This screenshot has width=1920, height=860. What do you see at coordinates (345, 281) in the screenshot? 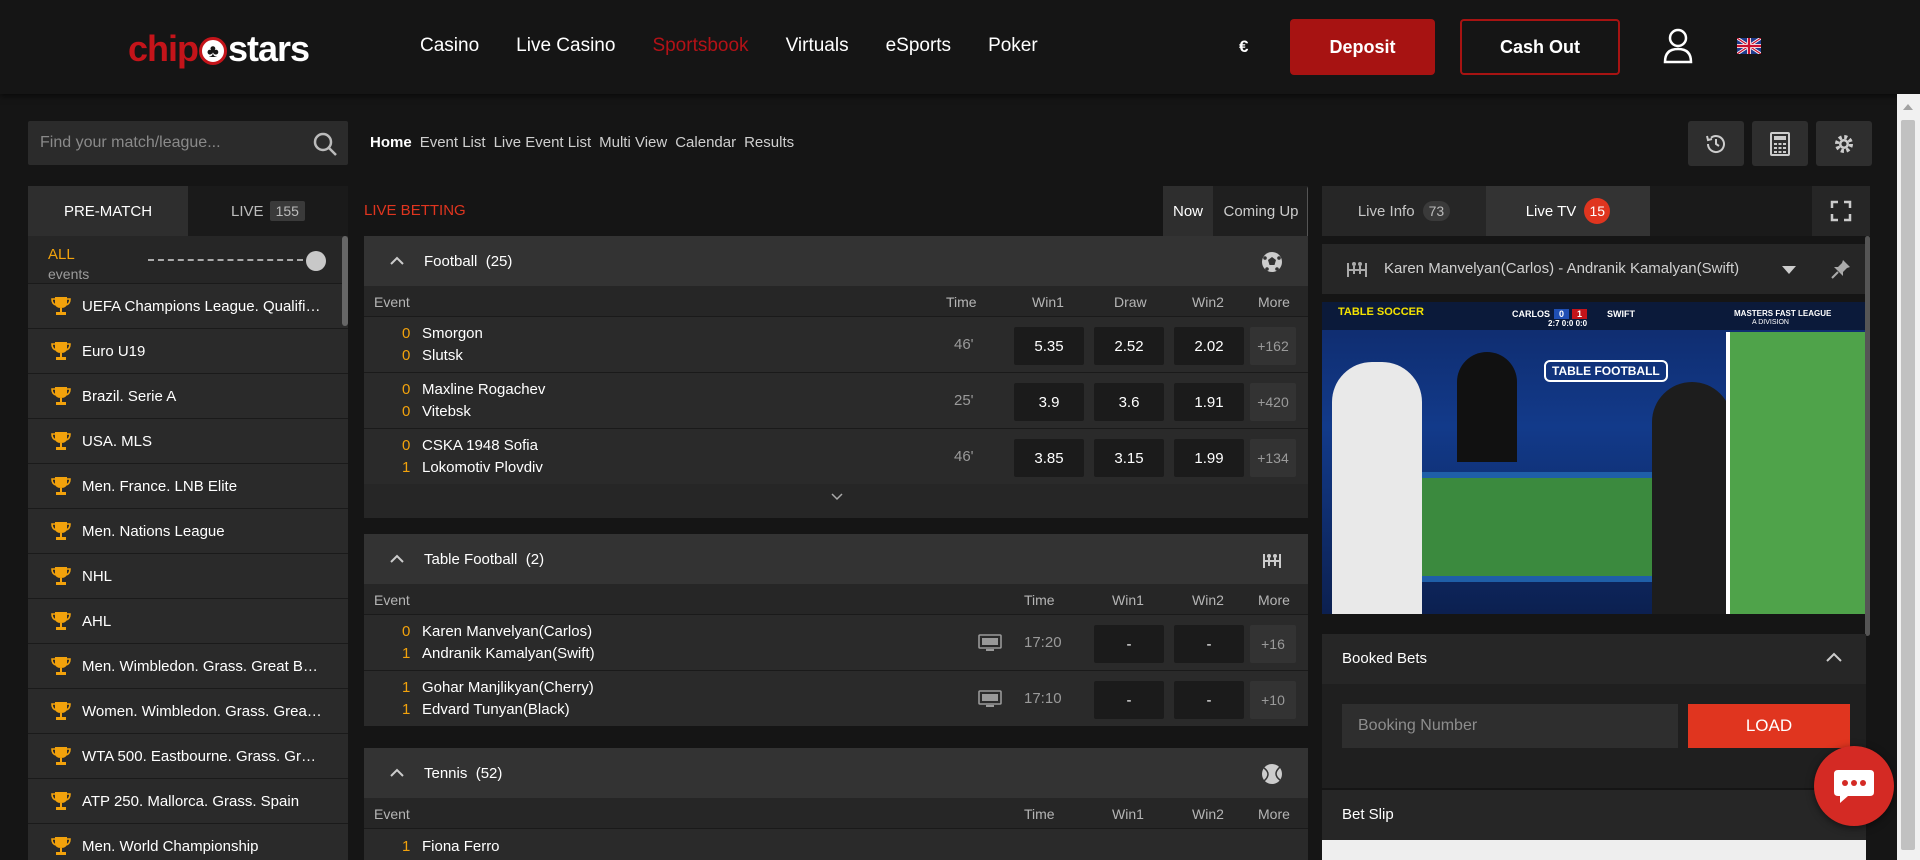
I see `sidebar-scrollbar` at bounding box center [345, 281].